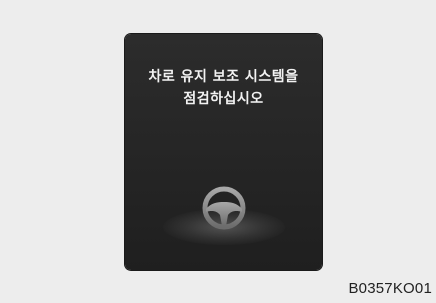 This screenshot has height=303, width=436. What do you see at coordinates (223, 77) in the screenshot?
I see `warning-message-line-1: 차로 유지 보조 시스템을` at bounding box center [223, 77].